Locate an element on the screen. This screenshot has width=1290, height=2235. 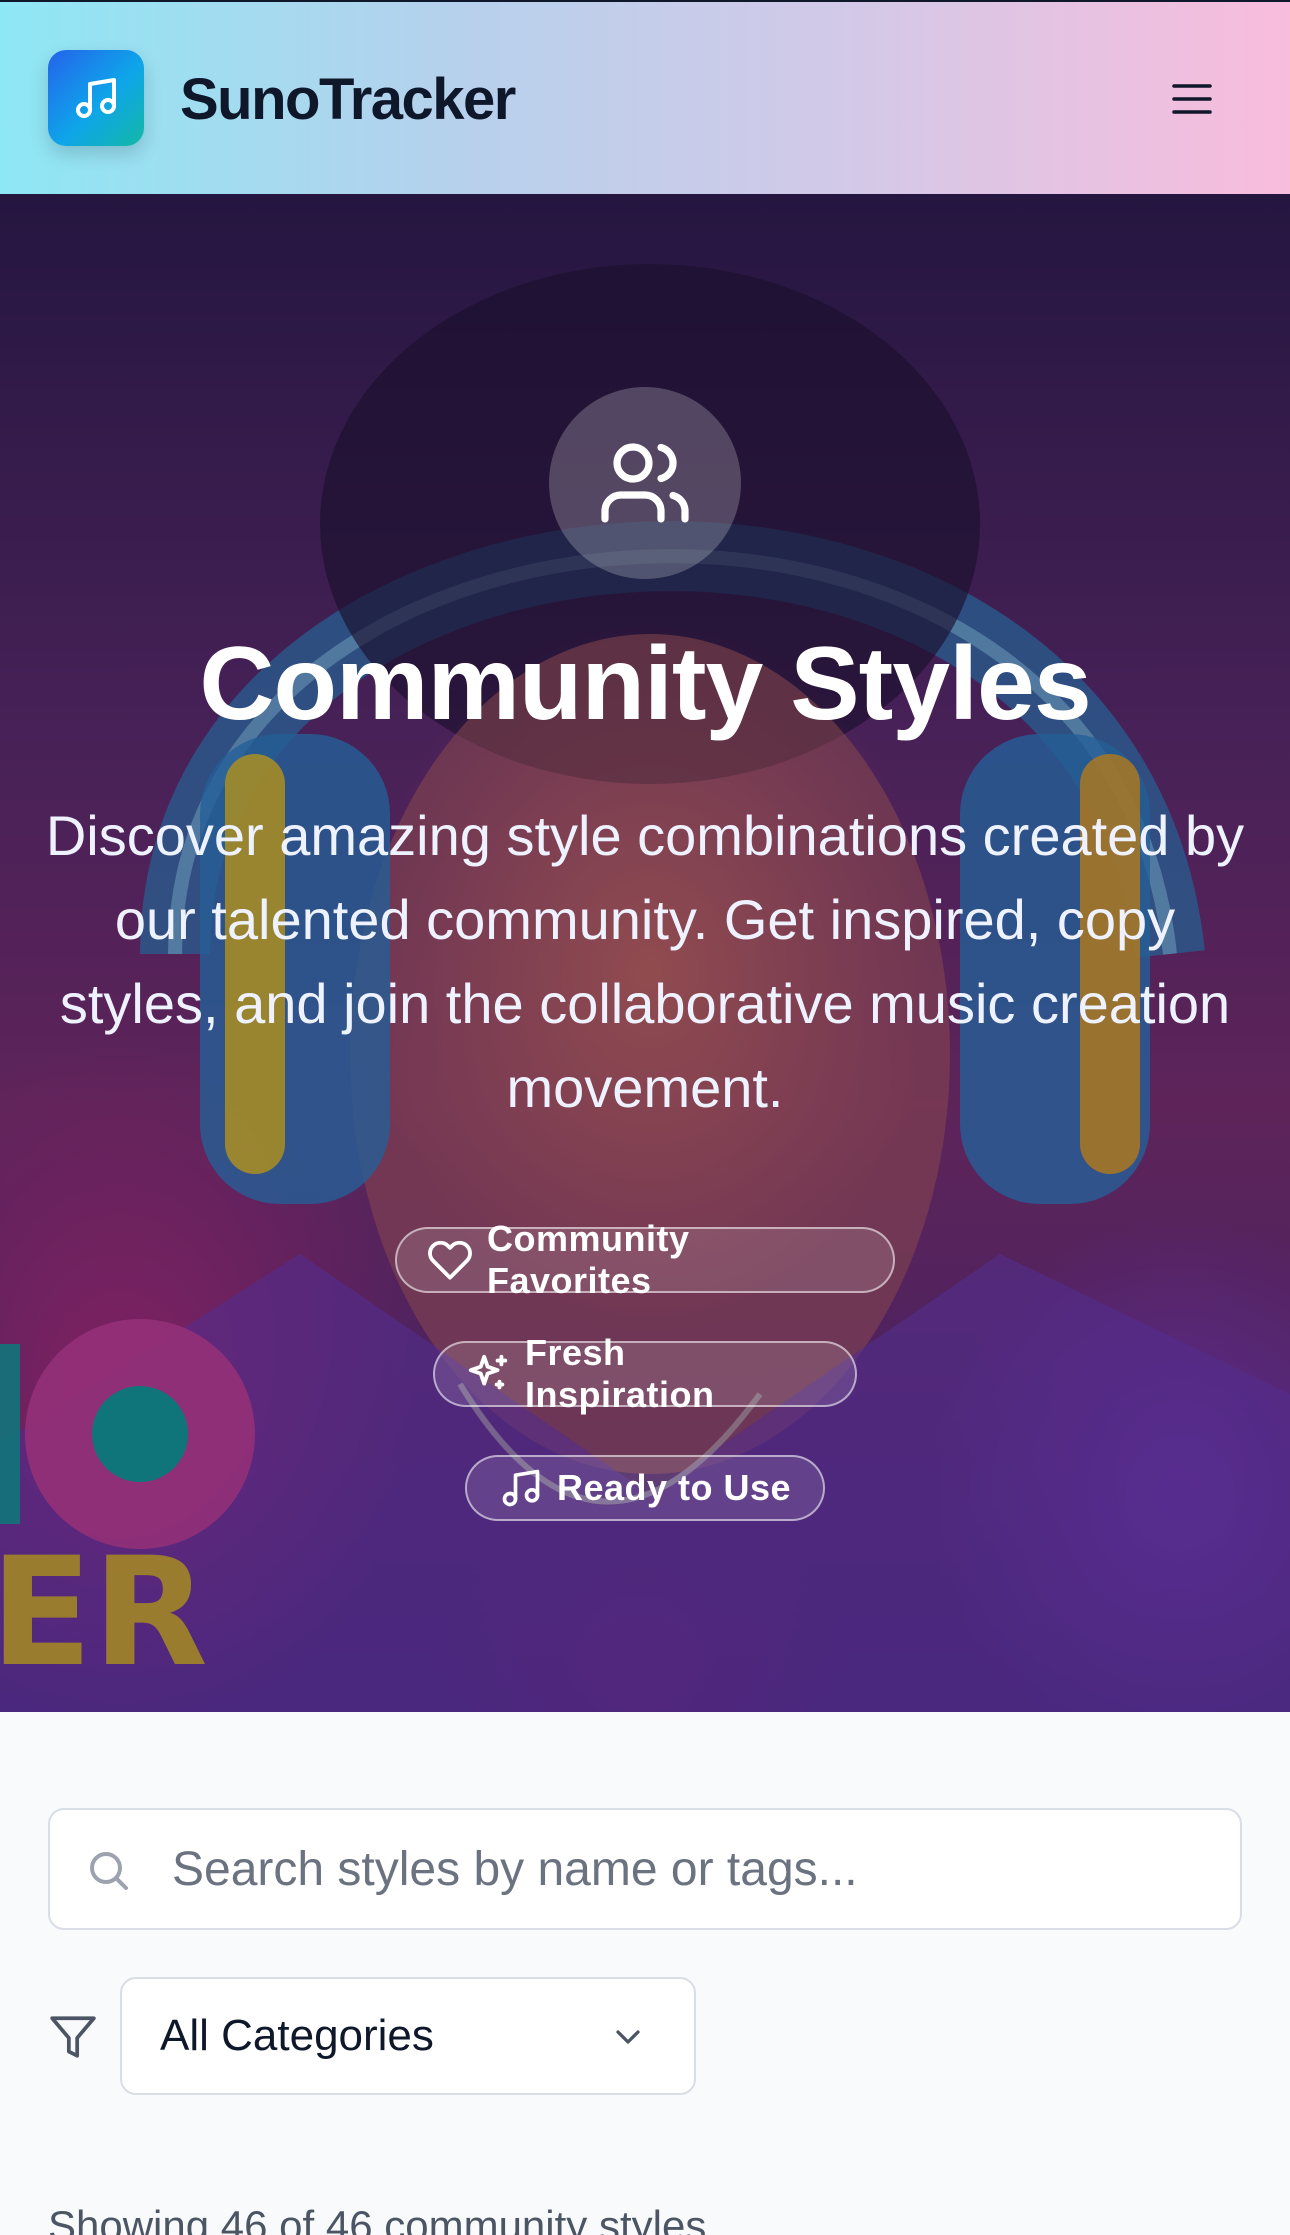
logo-badge is located at coordinates (96, 98).